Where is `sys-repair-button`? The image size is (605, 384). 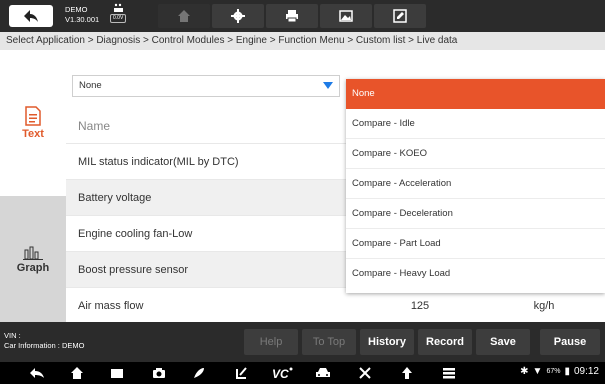
sys-repair-button is located at coordinates (365, 373).